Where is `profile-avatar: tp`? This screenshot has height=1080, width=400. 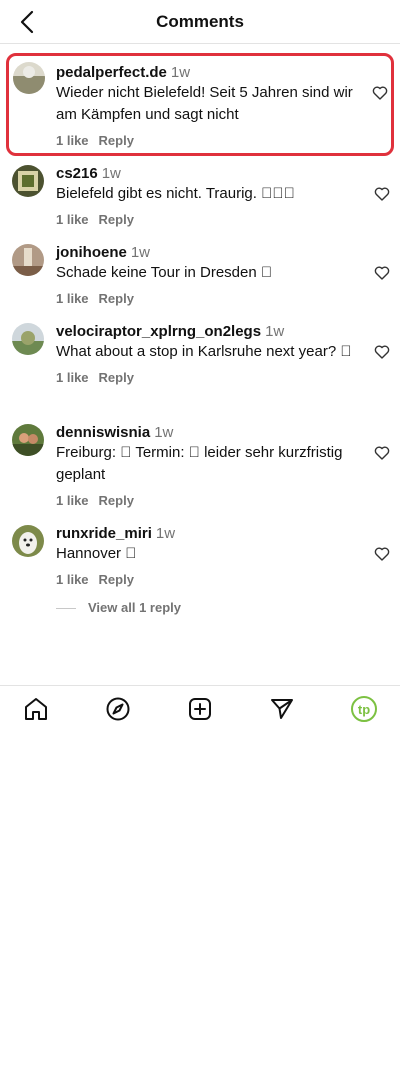
profile-avatar: tp is located at coordinates (364, 709).